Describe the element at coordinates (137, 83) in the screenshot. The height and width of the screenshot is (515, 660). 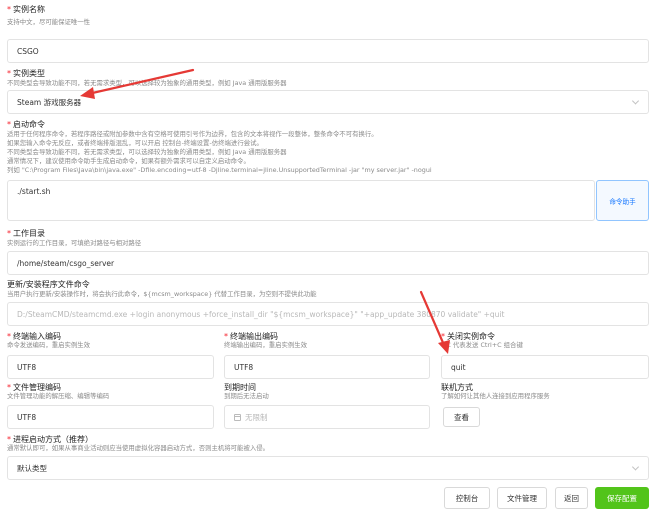
I see `annotation-arrow-instance-type` at that location.